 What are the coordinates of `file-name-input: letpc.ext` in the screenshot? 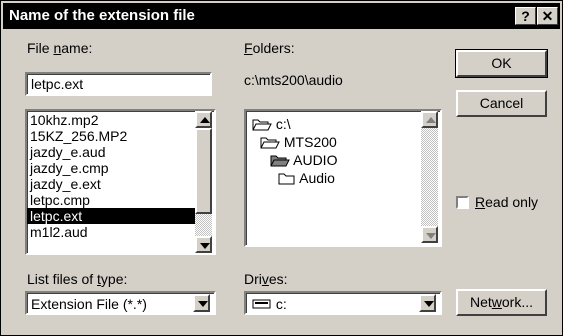 It's located at (118, 84).